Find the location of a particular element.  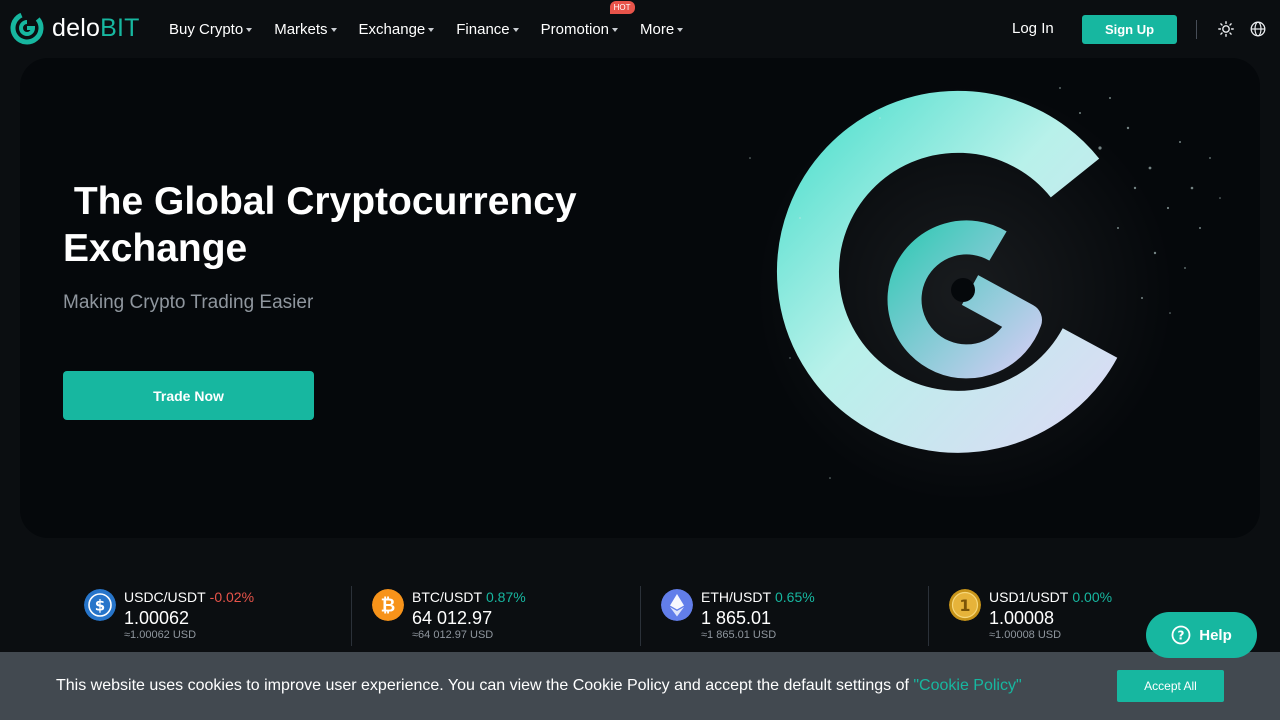

ticker-pair: ETH/USDT 0.65% is located at coordinates (758, 597).